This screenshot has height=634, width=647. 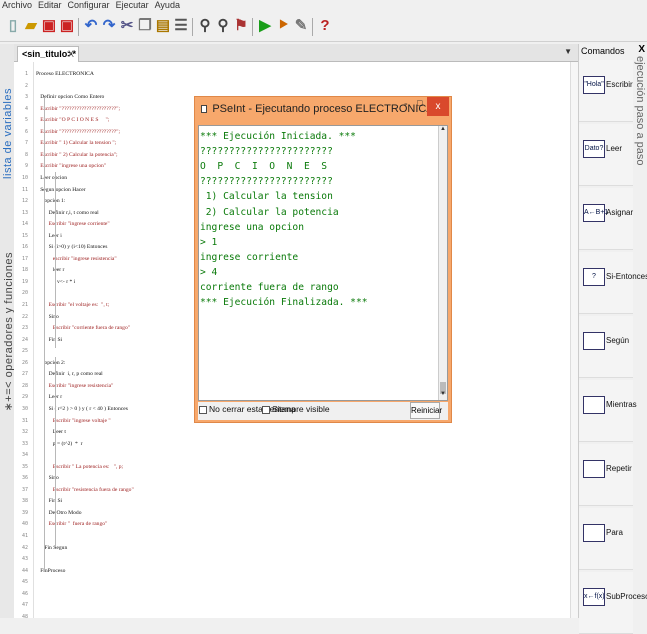 What do you see at coordinates (606, 91) in the screenshot?
I see `command-escribir: "Hola" Escribir` at bounding box center [606, 91].